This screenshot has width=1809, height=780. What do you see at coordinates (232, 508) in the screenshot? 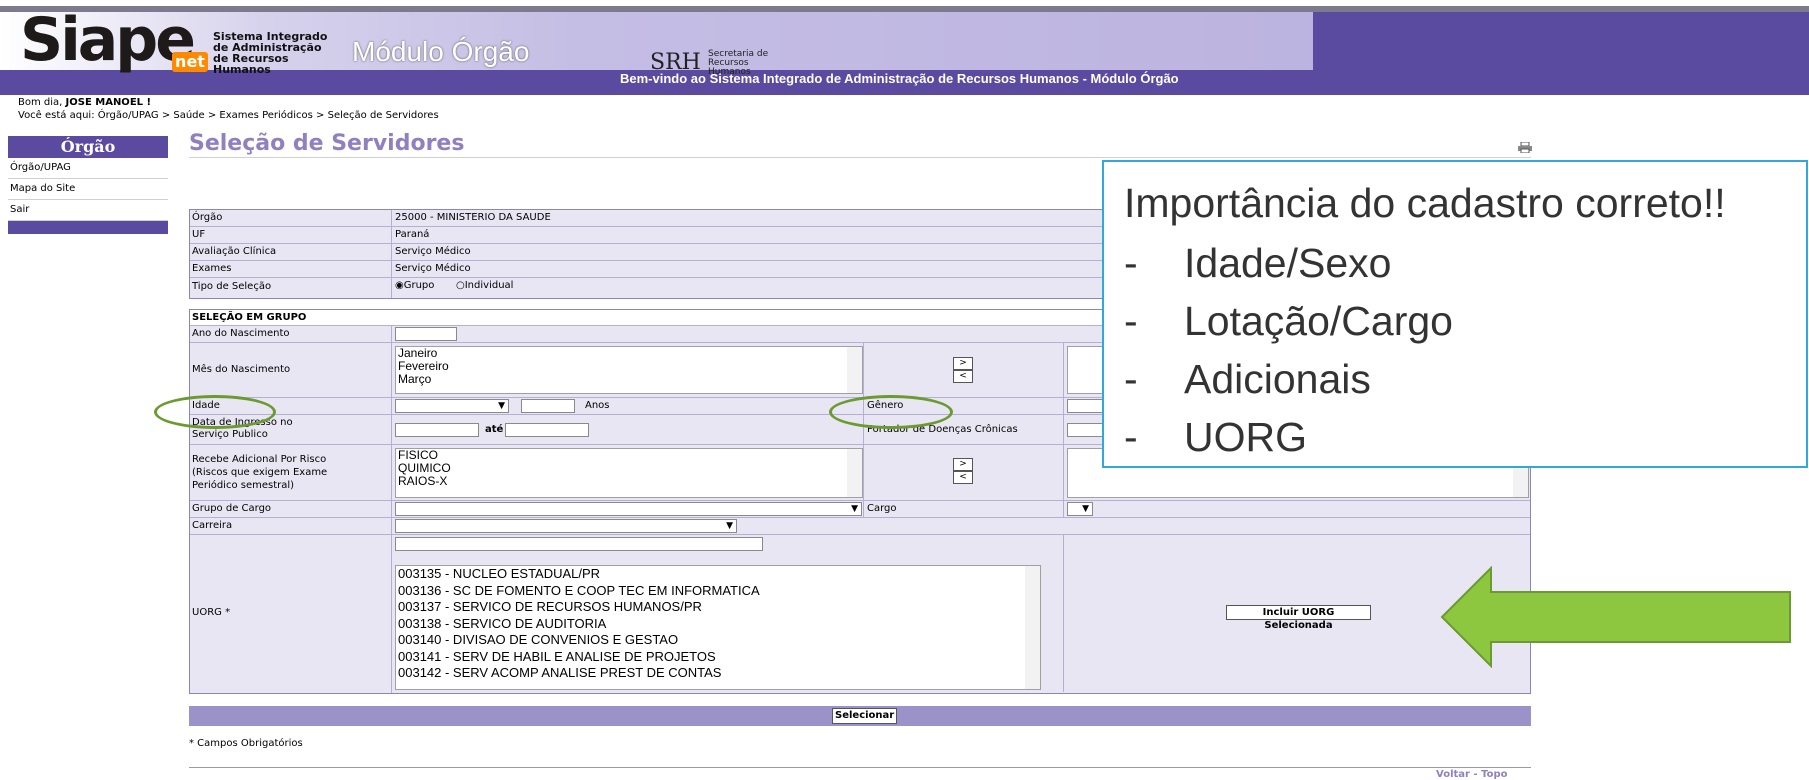
I see `job-group-label: Grupo de Cargo` at bounding box center [232, 508].